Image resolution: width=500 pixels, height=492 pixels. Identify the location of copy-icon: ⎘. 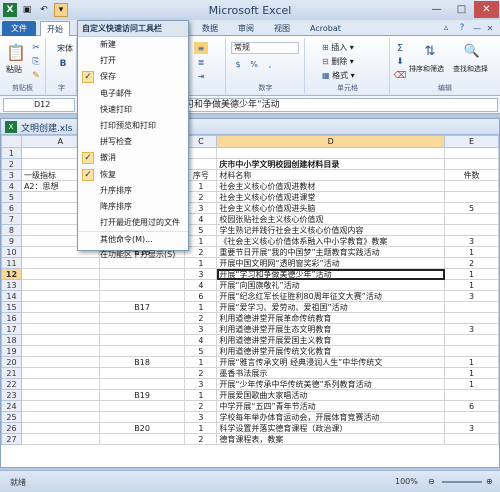
(36, 62).